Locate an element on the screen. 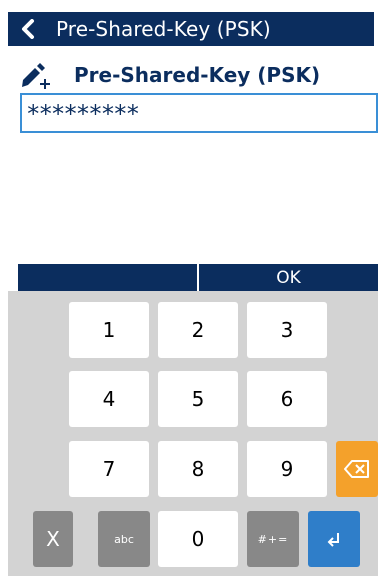  action-bar: OK is located at coordinates (198, 277).